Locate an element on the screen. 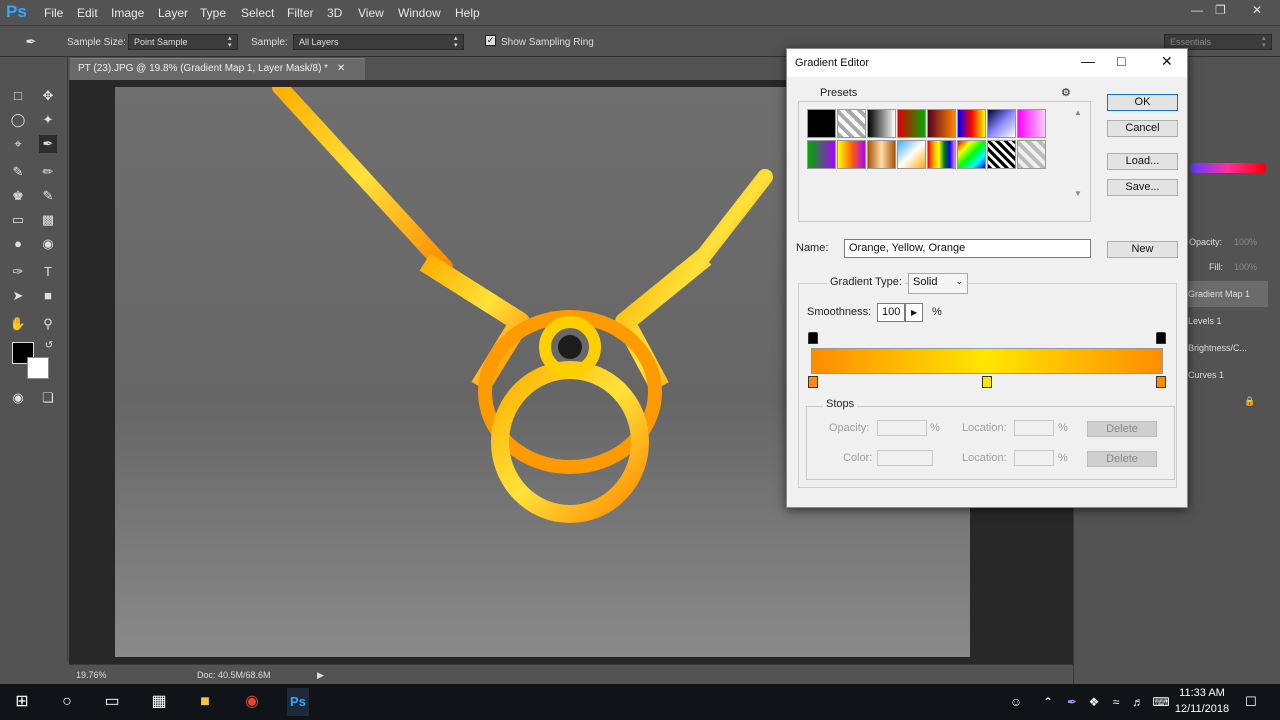  menu-layer: Layer is located at coordinates (173, 13).